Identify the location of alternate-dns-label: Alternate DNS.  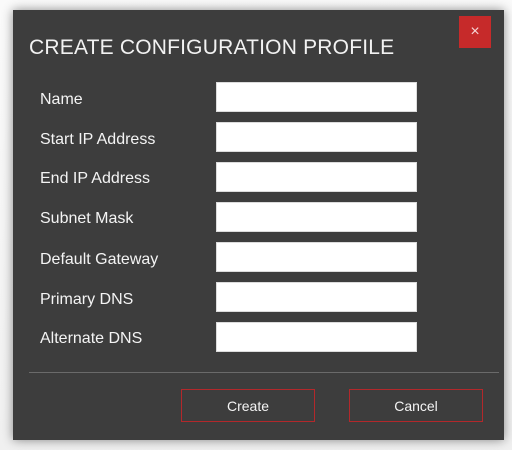
(91, 338).